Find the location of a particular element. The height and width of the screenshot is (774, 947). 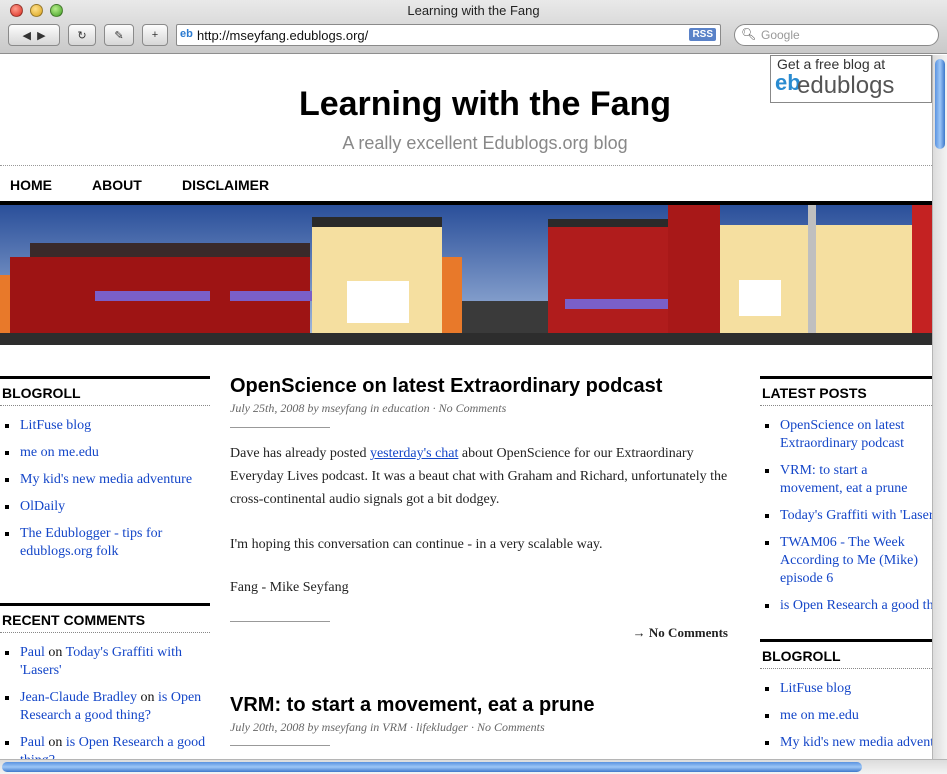

list-item: Paul on is Open Research a good thing? is located at coordinates (106, 746).